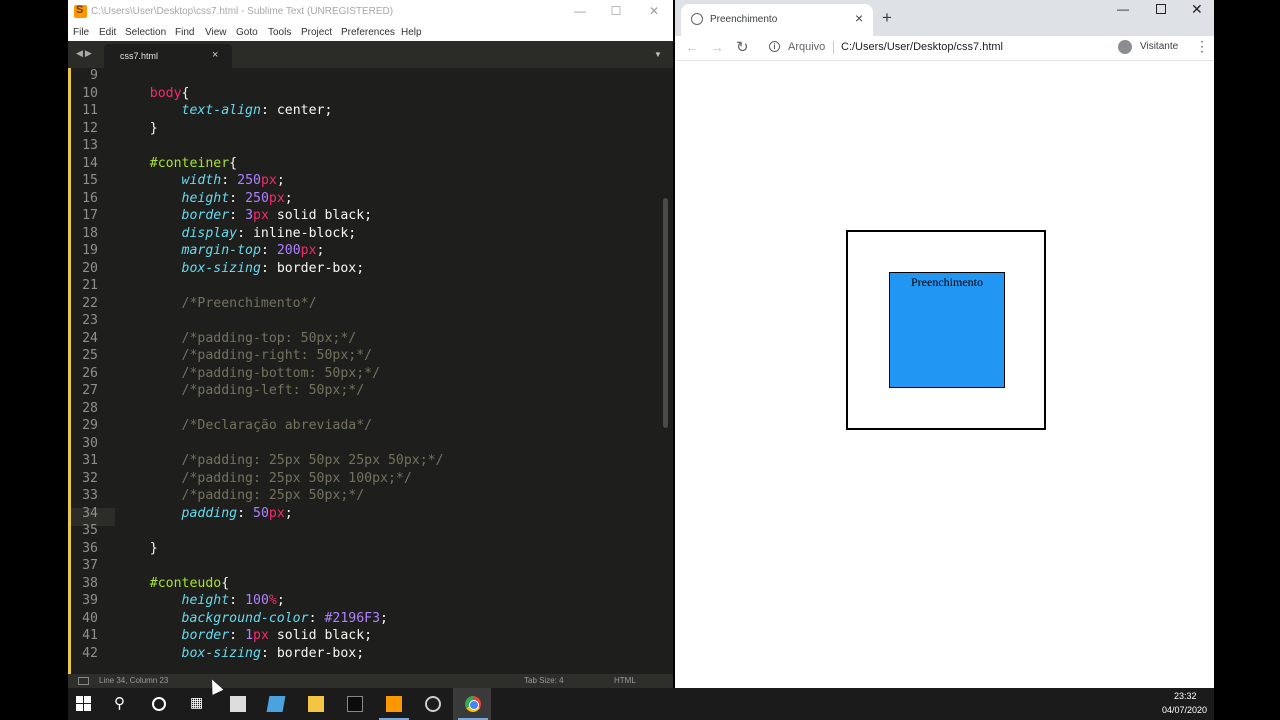  What do you see at coordinates (198, 702) in the screenshot?
I see `task-view-icon: ▦` at bounding box center [198, 702].